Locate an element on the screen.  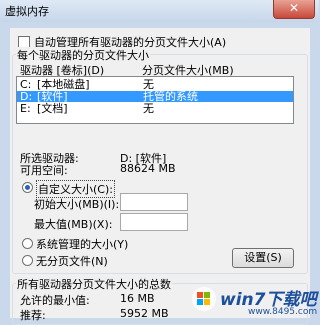
initial-size-label: 初始大小(MB)(I): is located at coordinates (77, 204).